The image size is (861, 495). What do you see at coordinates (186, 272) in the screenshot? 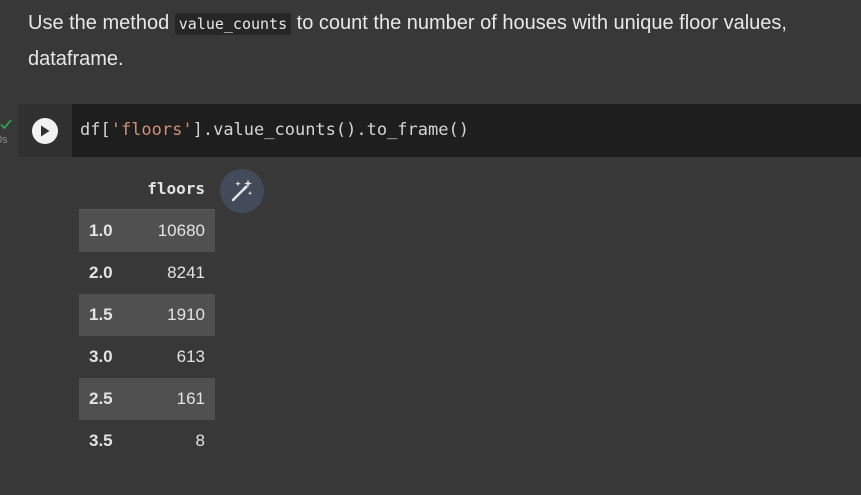
I see `row-value: 8241` at bounding box center [186, 272].